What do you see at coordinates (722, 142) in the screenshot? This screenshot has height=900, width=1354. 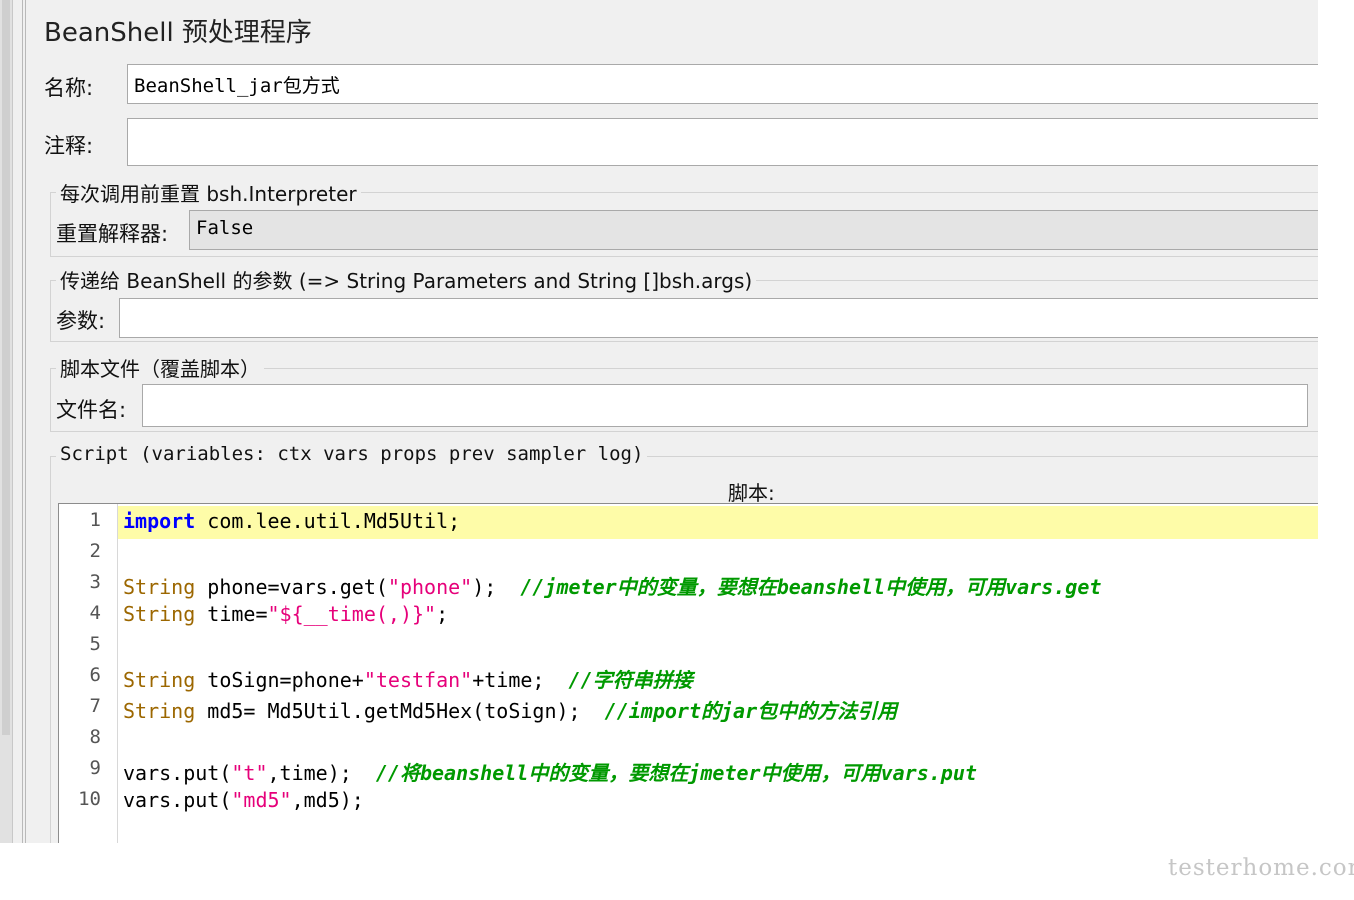 I see `comment-input` at bounding box center [722, 142].